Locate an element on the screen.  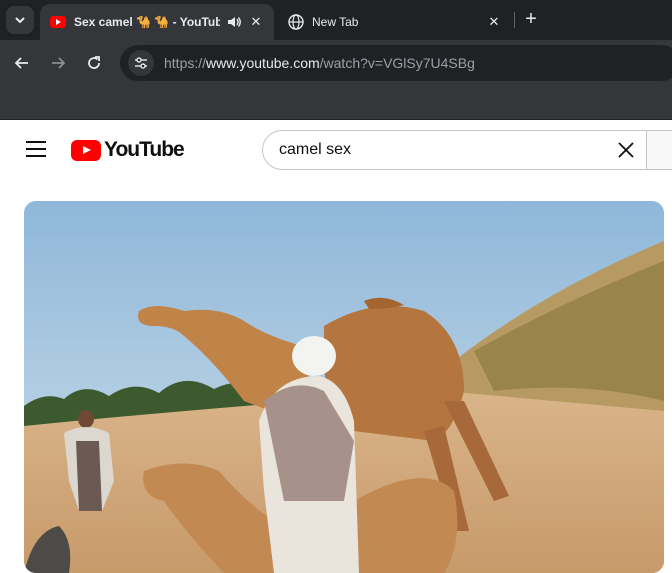
tab-search-button is located at coordinates (20, 20).